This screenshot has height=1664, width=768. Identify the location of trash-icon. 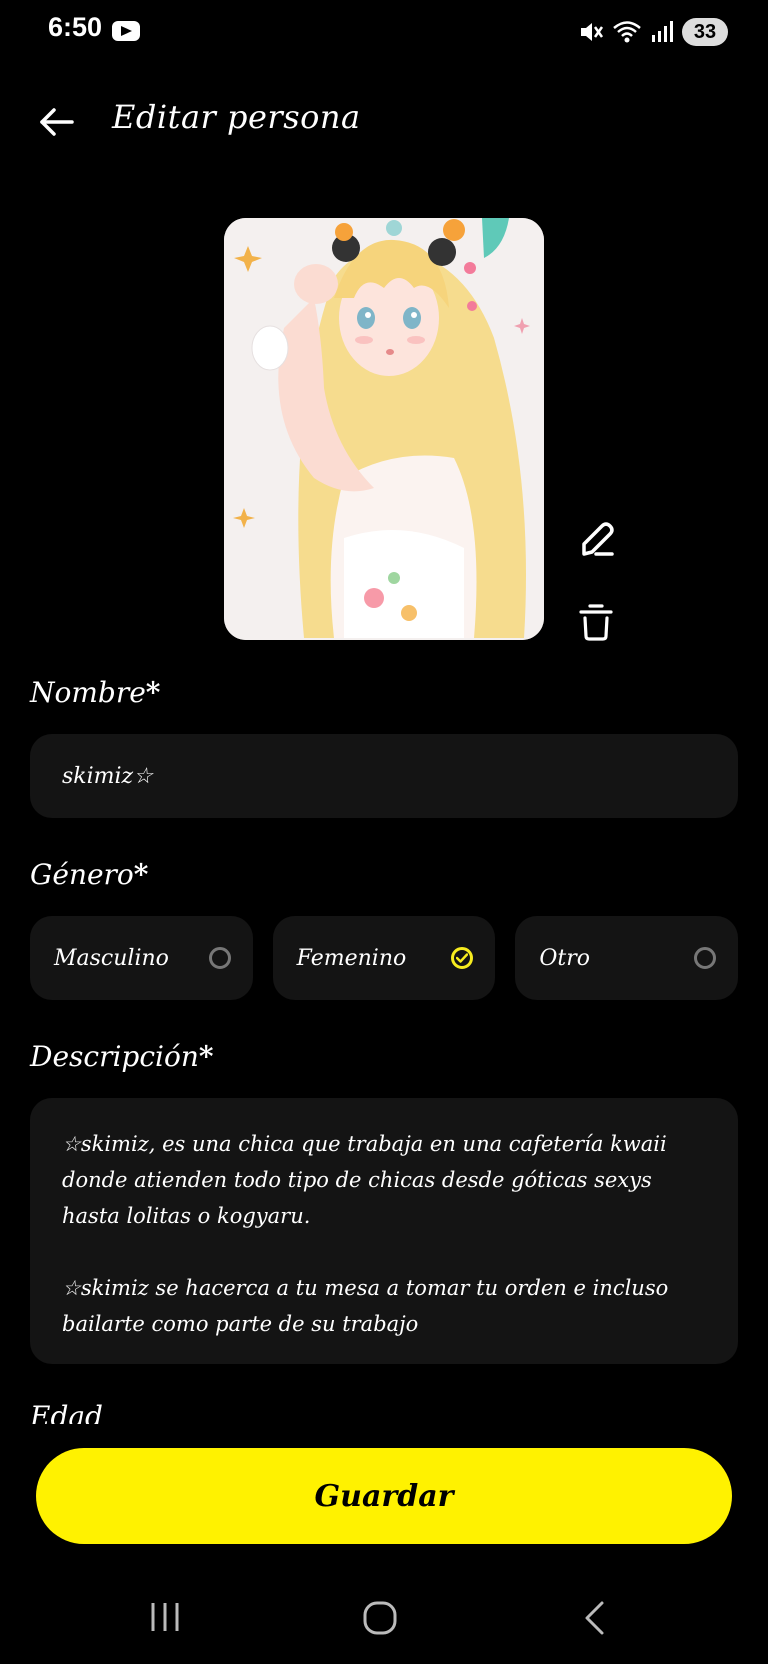
(596, 622).